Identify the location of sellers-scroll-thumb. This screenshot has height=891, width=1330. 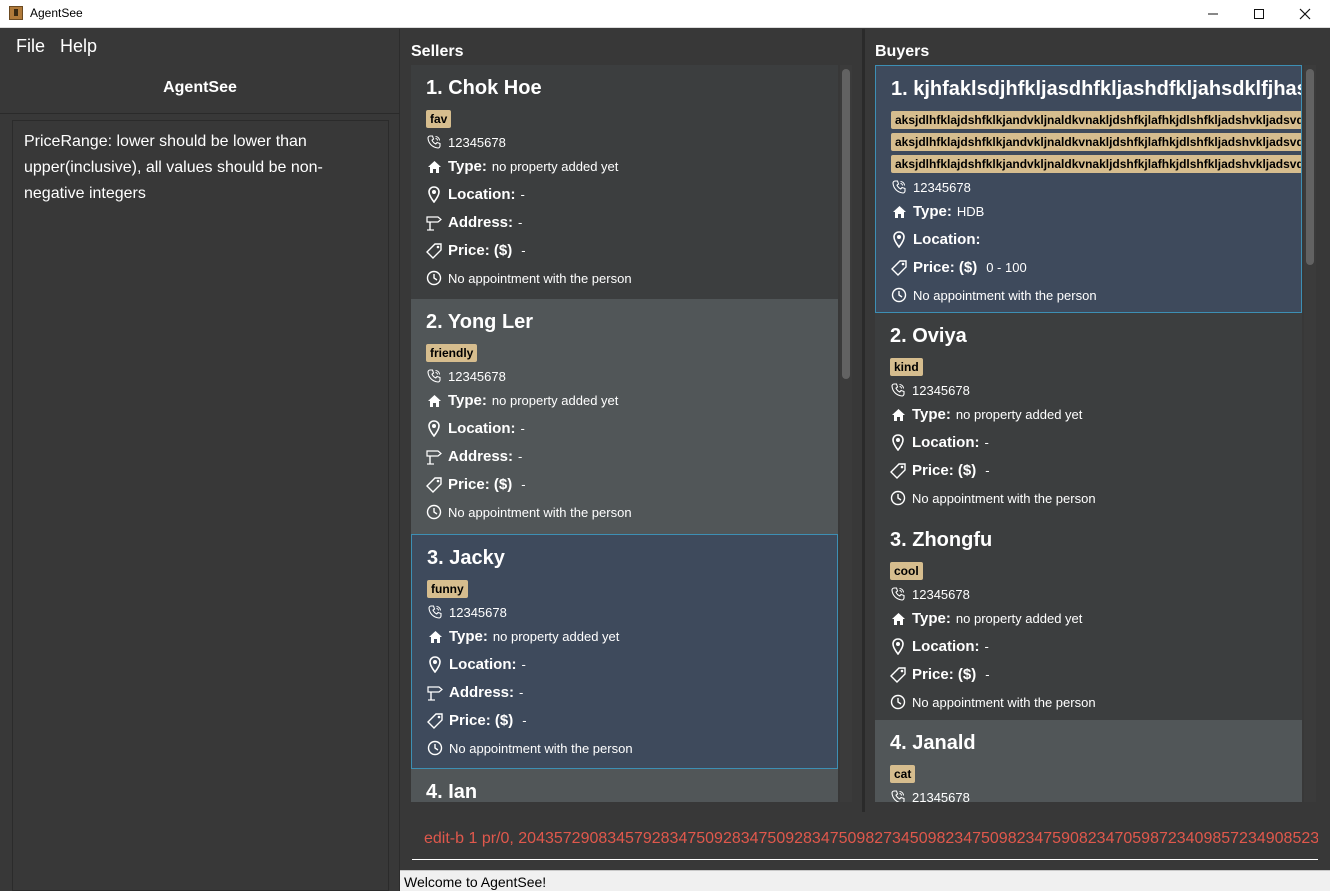
(846, 224).